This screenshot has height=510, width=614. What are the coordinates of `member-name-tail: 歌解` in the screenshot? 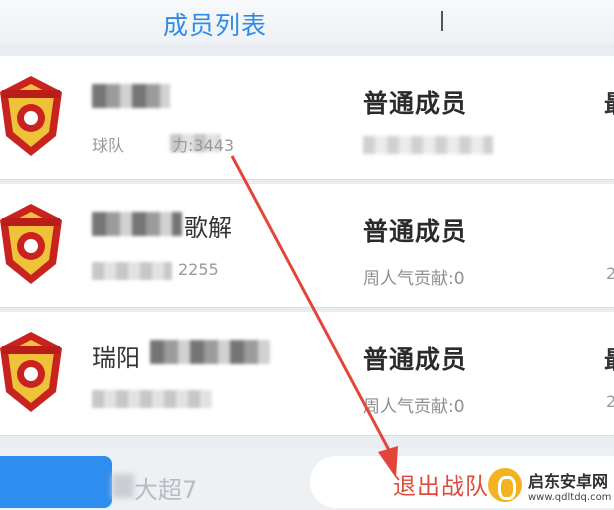 It's located at (208, 228).